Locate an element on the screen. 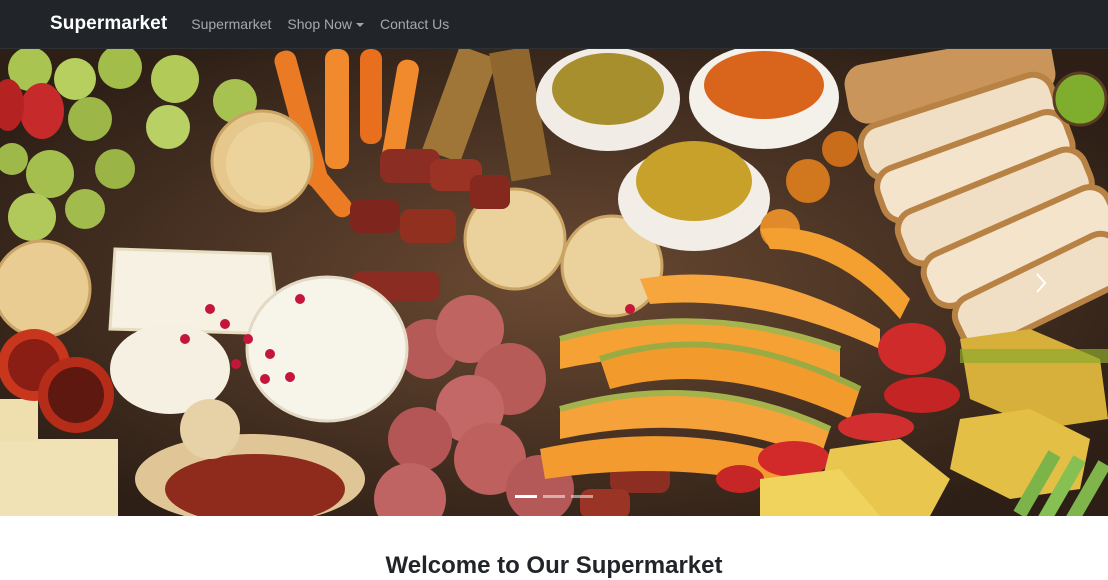  carousel-prev-button is located at coordinates (70, 282).